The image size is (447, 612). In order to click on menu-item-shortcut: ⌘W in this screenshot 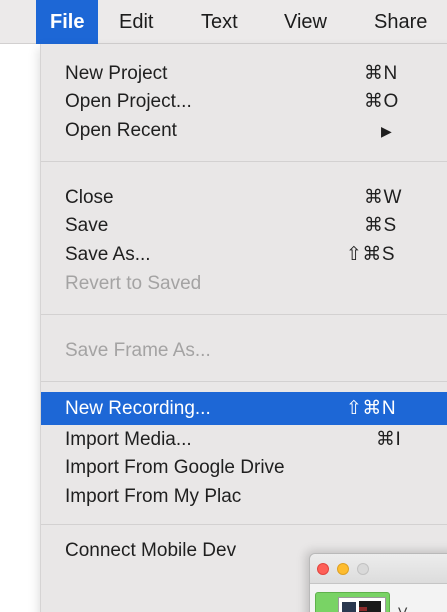, I will do `click(383, 197)`.